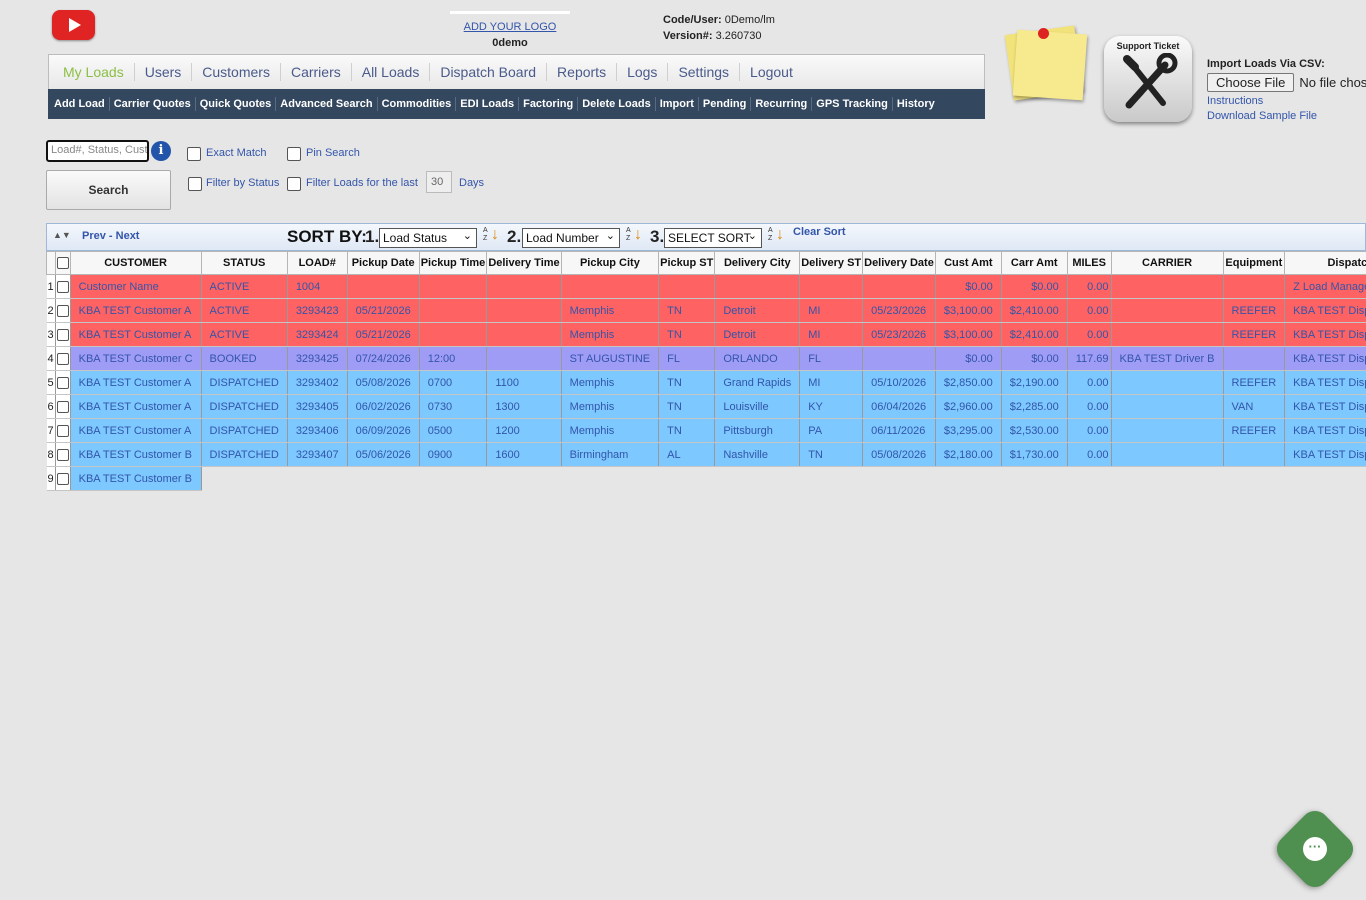  I want to click on header-status: STATUS, so click(244, 263).